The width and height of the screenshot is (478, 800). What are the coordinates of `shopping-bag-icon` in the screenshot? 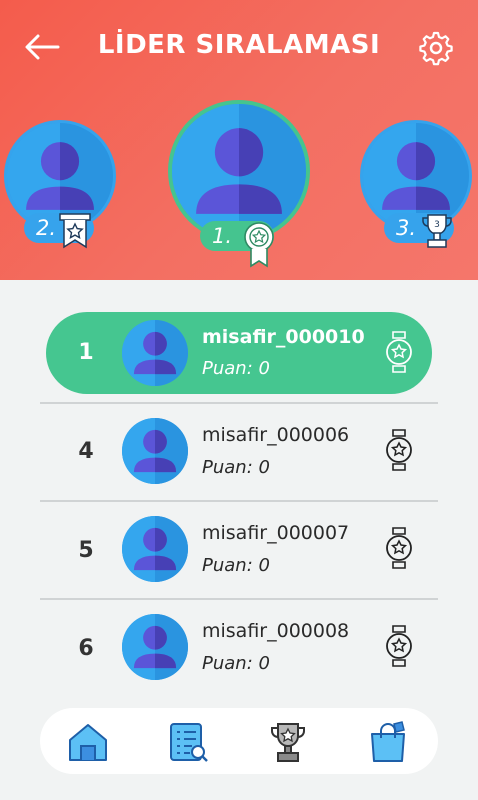 It's located at (388, 742).